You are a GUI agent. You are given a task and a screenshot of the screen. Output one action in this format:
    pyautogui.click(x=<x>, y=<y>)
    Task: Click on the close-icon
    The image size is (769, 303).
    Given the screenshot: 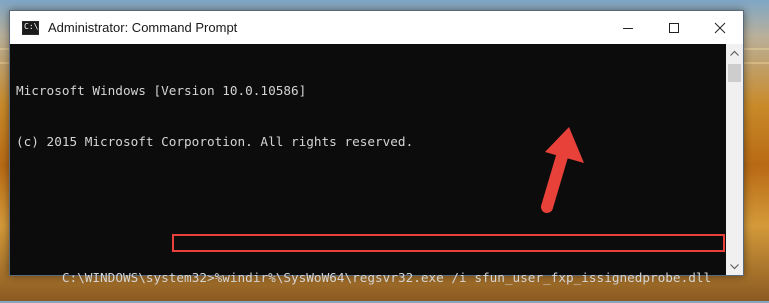 What is the action you would take?
    pyautogui.click(x=720, y=27)
    